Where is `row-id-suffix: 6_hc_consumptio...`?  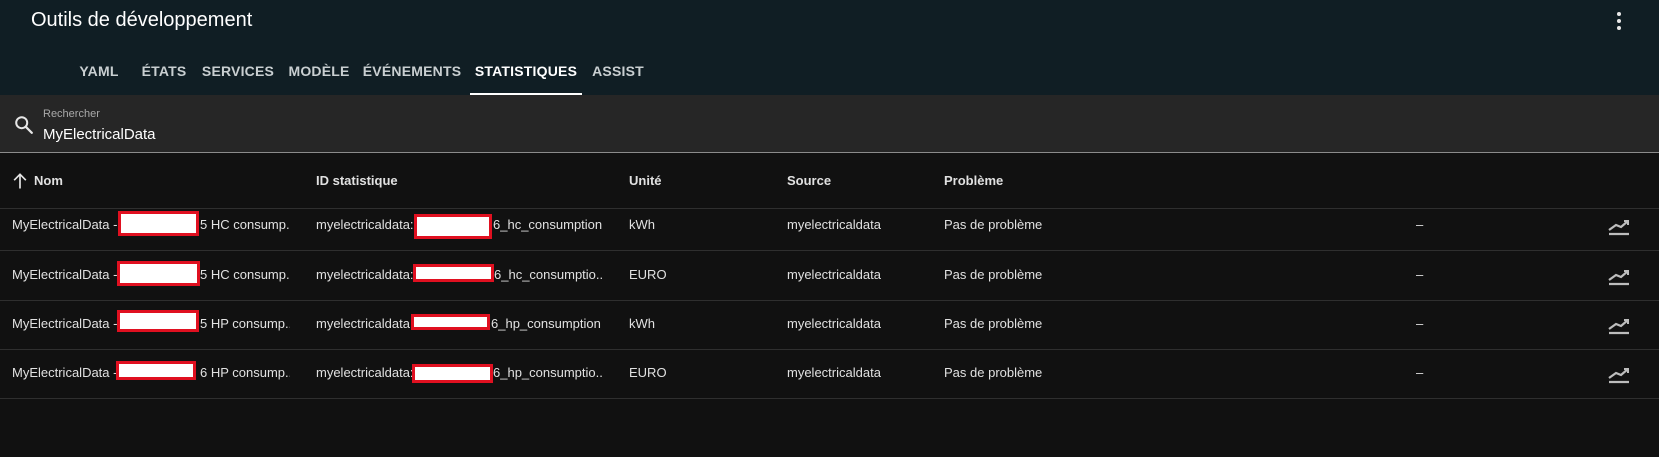
row-id-suffix: 6_hc_consumptio... is located at coordinates (549, 274).